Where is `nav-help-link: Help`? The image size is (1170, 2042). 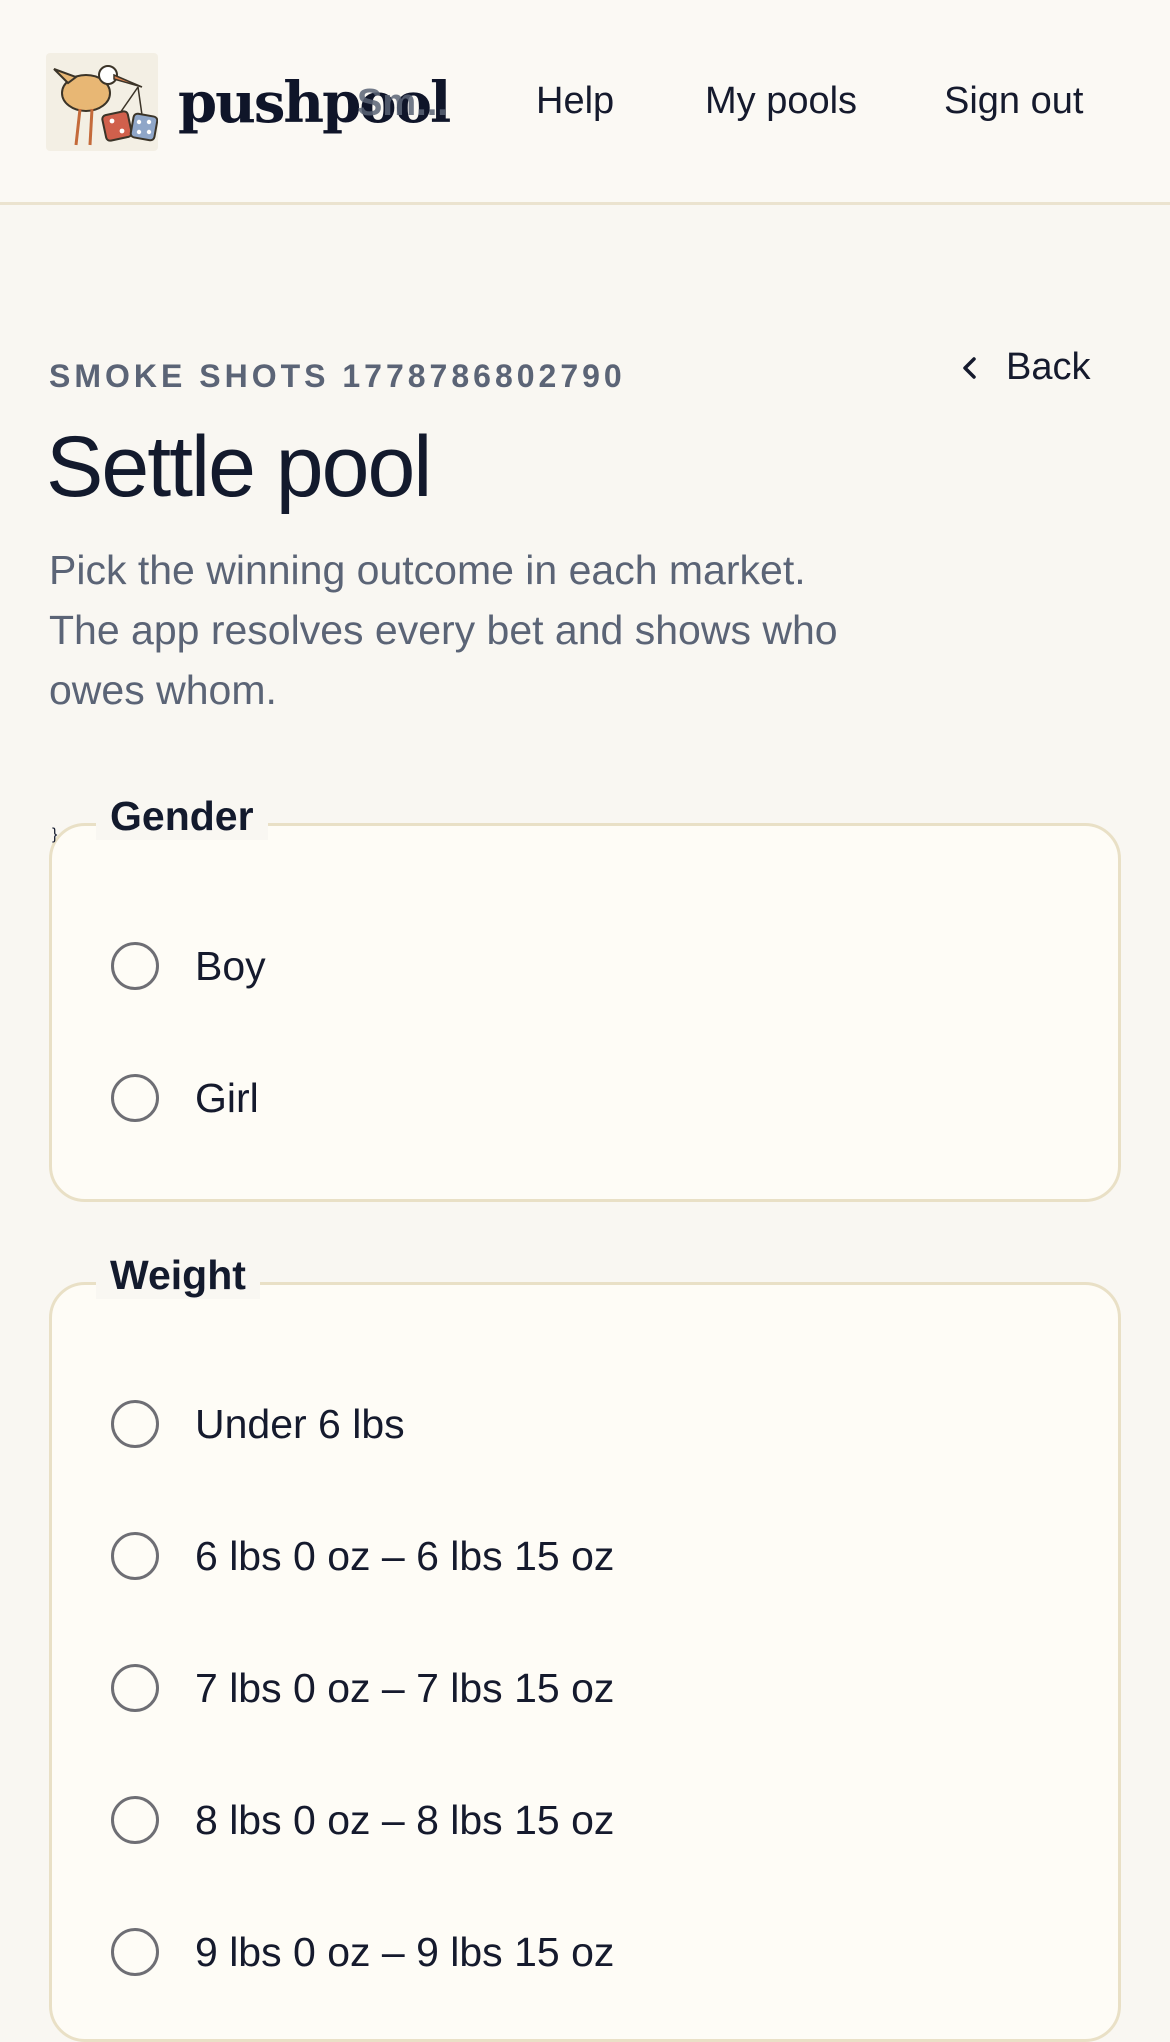
nav-help-link: Help is located at coordinates (575, 101).